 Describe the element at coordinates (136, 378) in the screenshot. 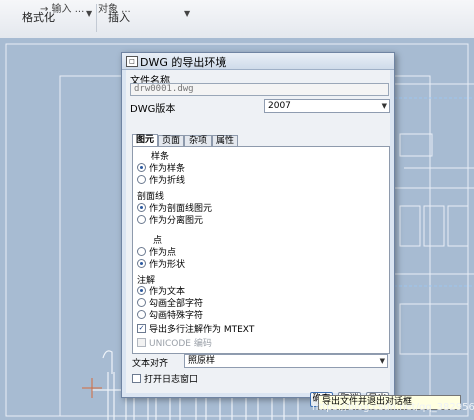

I see `open-log-checkbox` at that location.